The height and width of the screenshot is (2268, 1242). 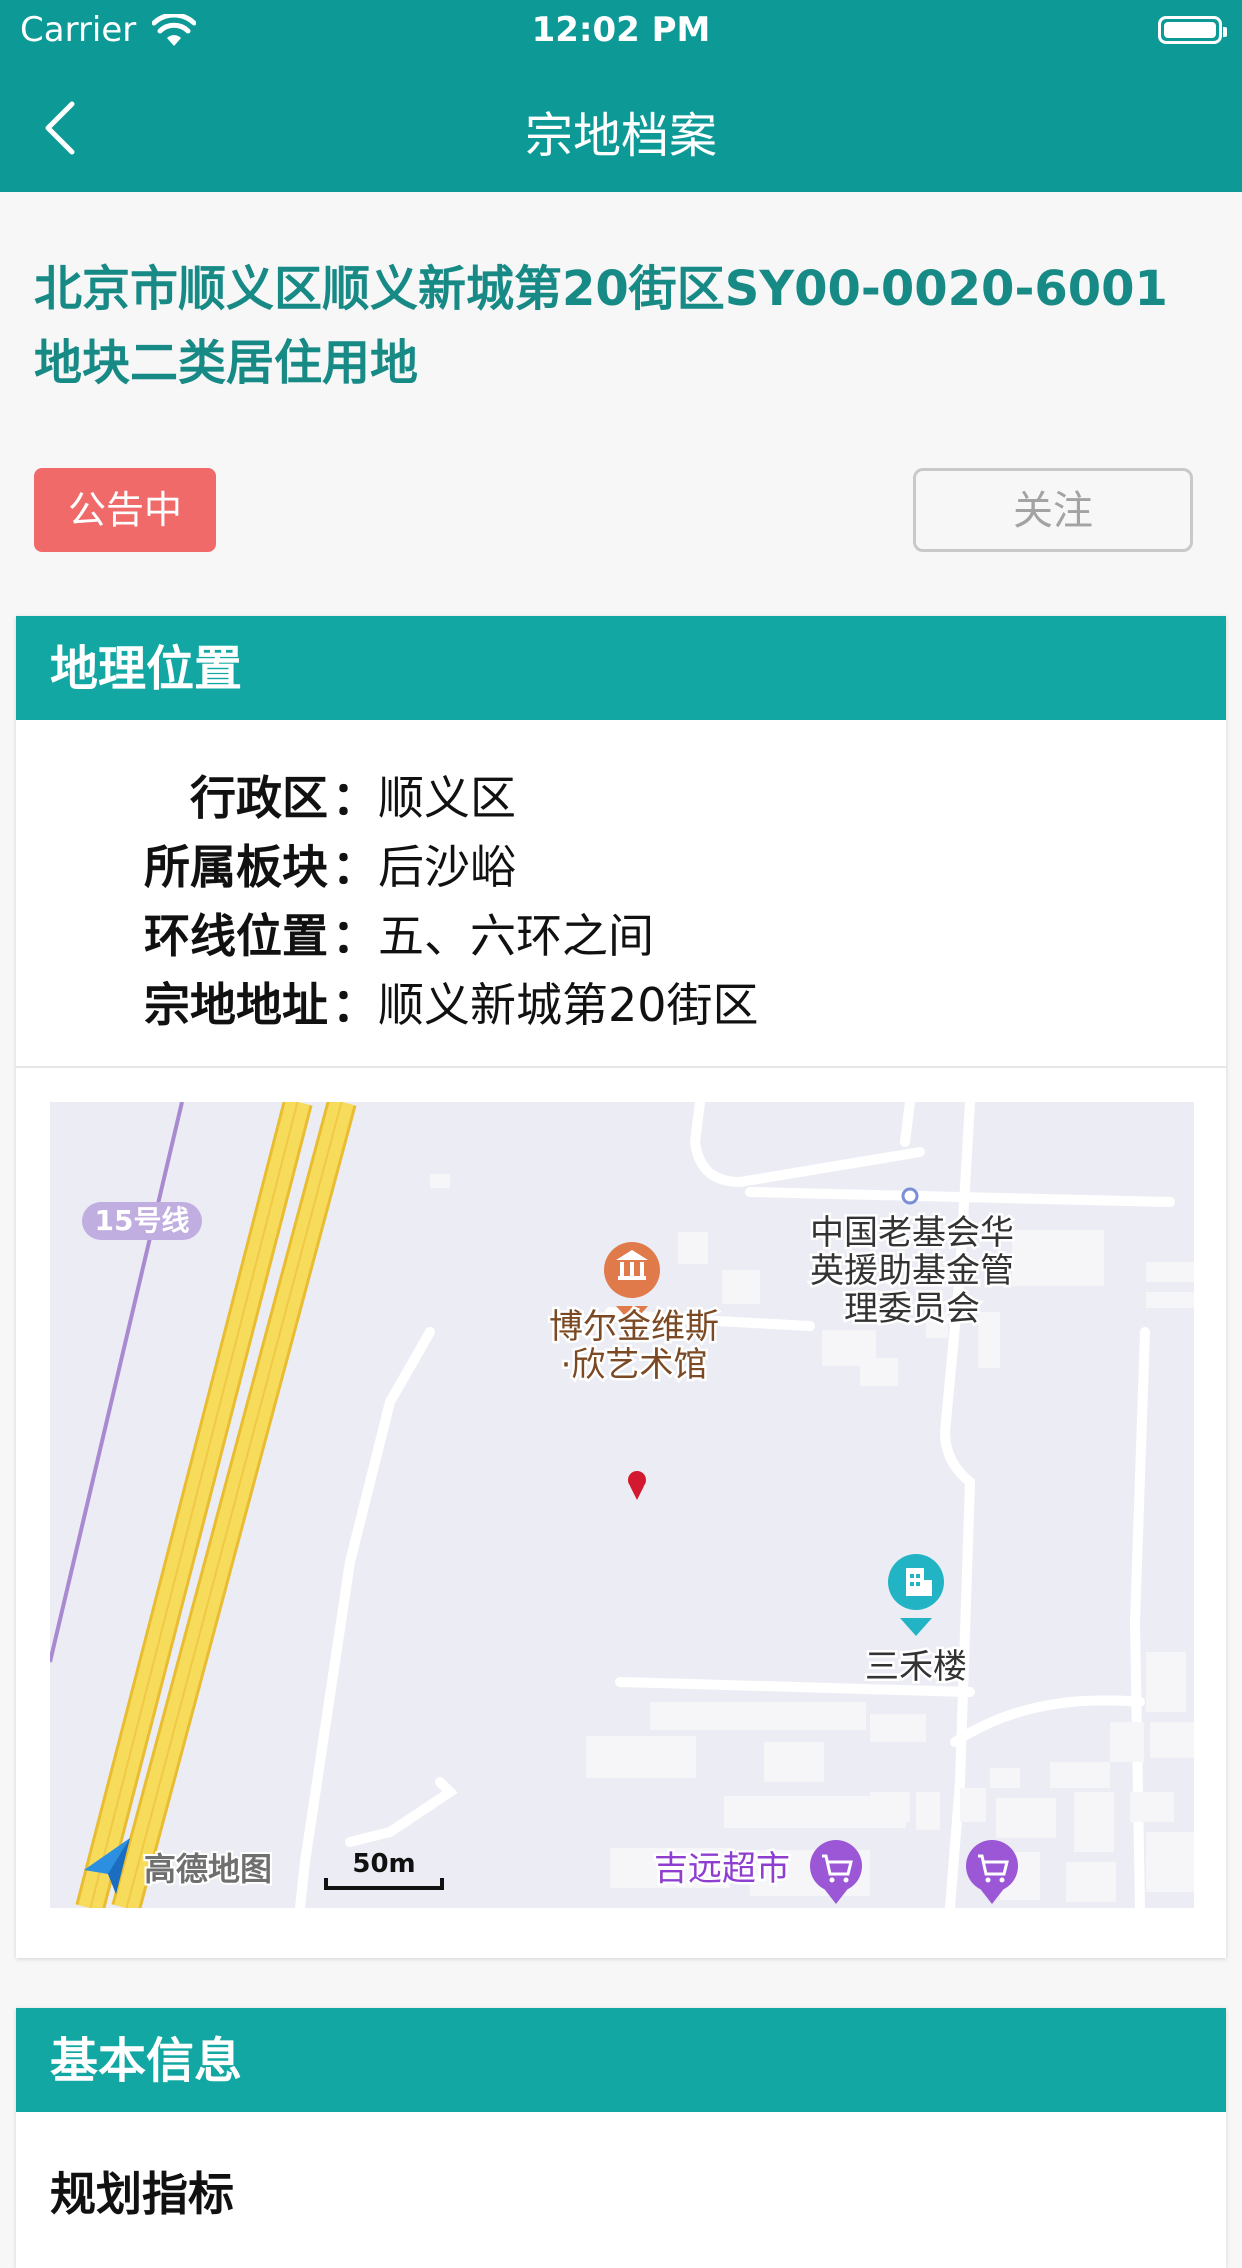 What do you see at coordinates (637, 1485) in the screenshot?
I see `location-marker-icon` at bounding box center [637, 1485].